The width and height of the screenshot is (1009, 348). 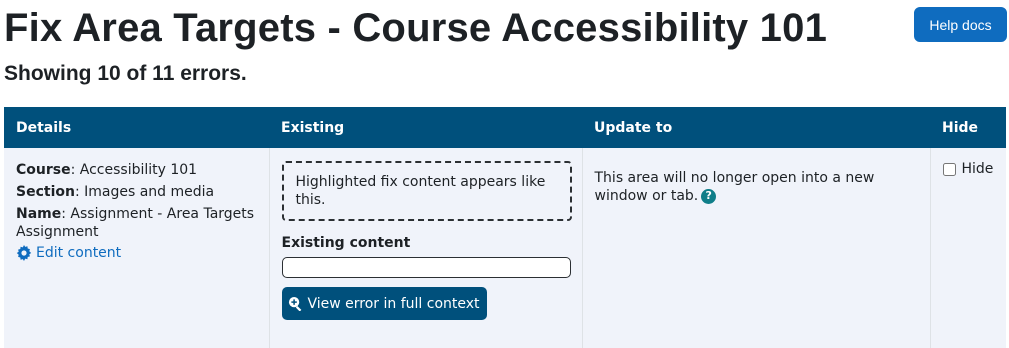 I want to click on hide-label: Hide, so click(x=977, y=169).